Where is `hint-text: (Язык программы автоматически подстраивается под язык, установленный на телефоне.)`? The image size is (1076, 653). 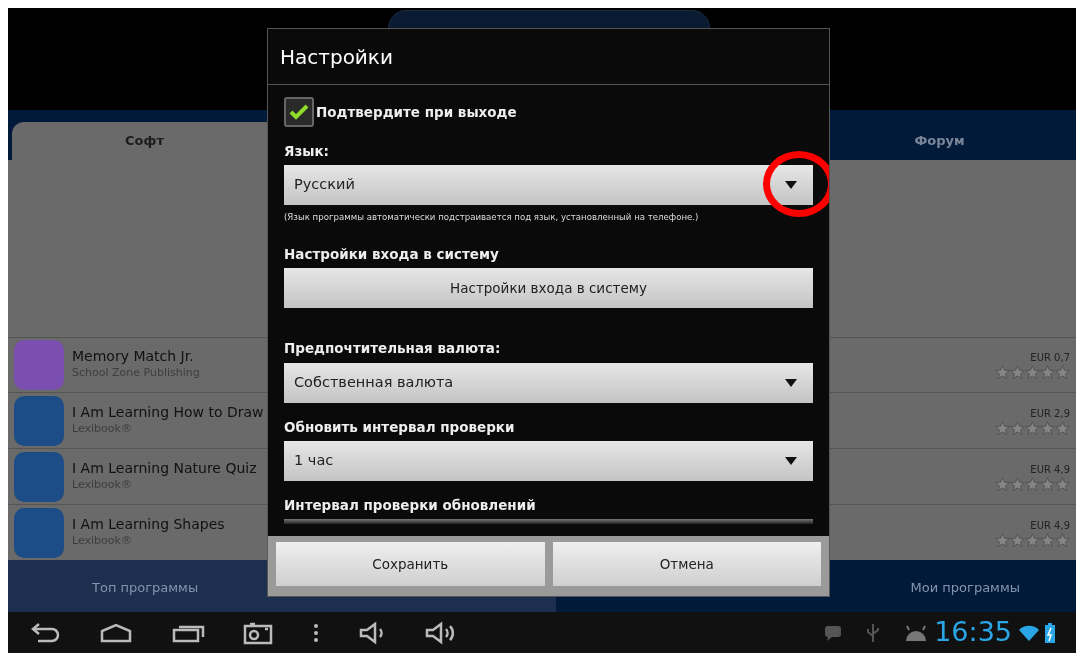
hint-text: (Язык программы автоматически подстраивается под язык, установленный на телефоне.) is located at coordinates (492, 218).